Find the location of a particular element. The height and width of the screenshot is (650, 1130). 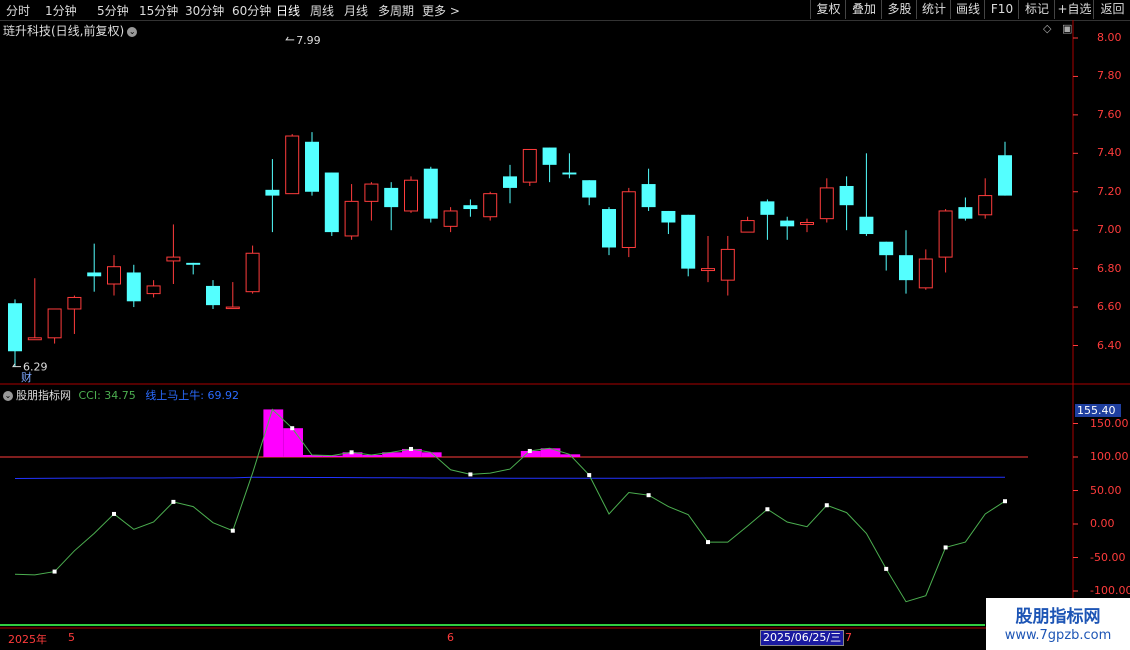

cci-bar is located at coordinates (293, 442).